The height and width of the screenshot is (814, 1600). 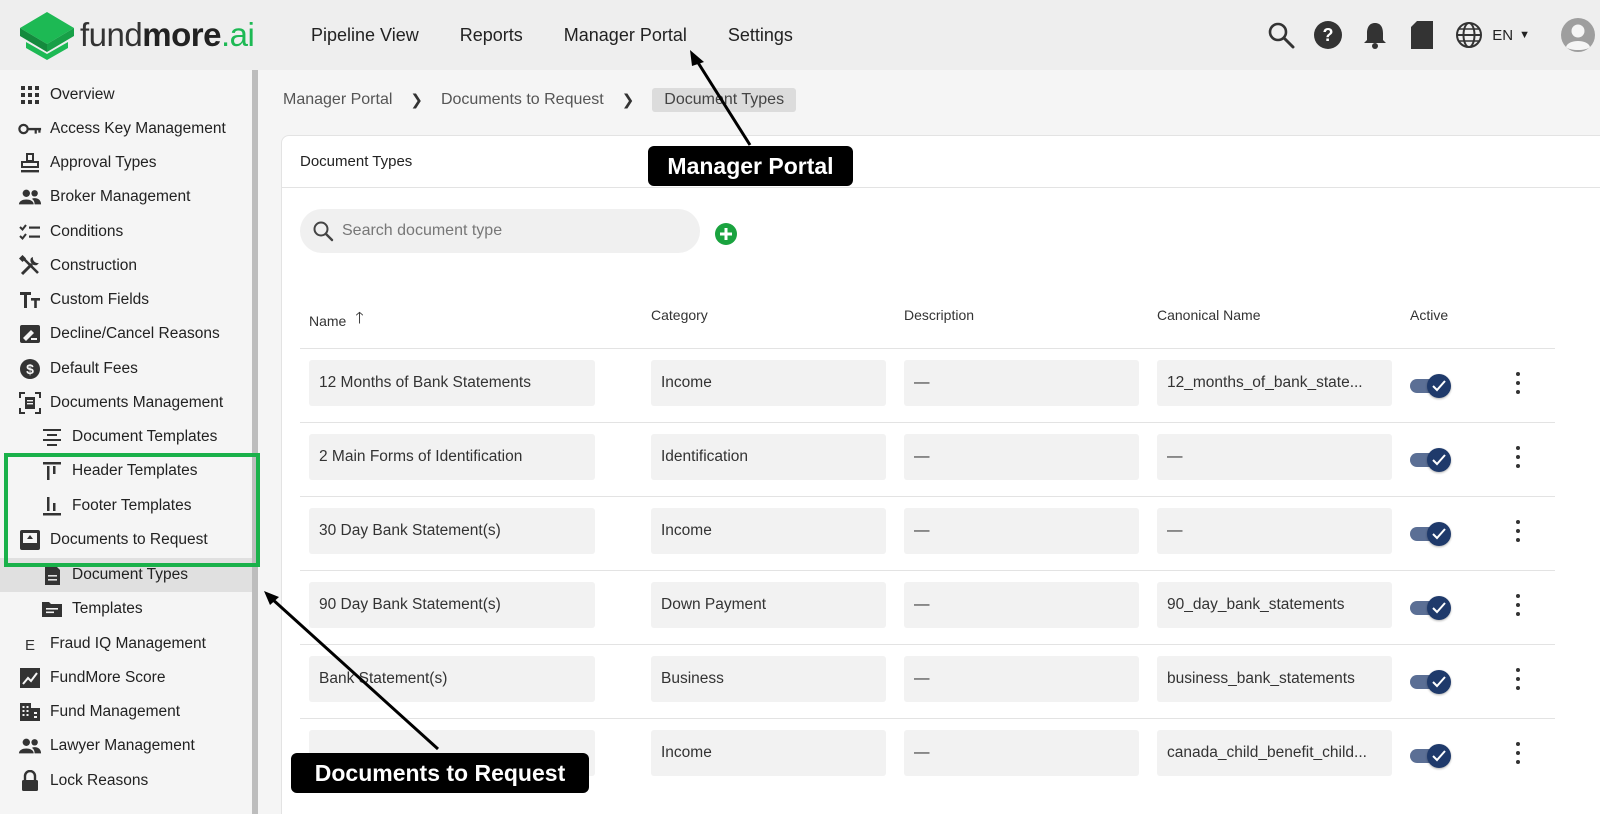 What do you see at coordinates (452, 605) in the screenshot?
I see `cell-name: 90 Day Bank Statement(s)` at bounding box center [452, 605].